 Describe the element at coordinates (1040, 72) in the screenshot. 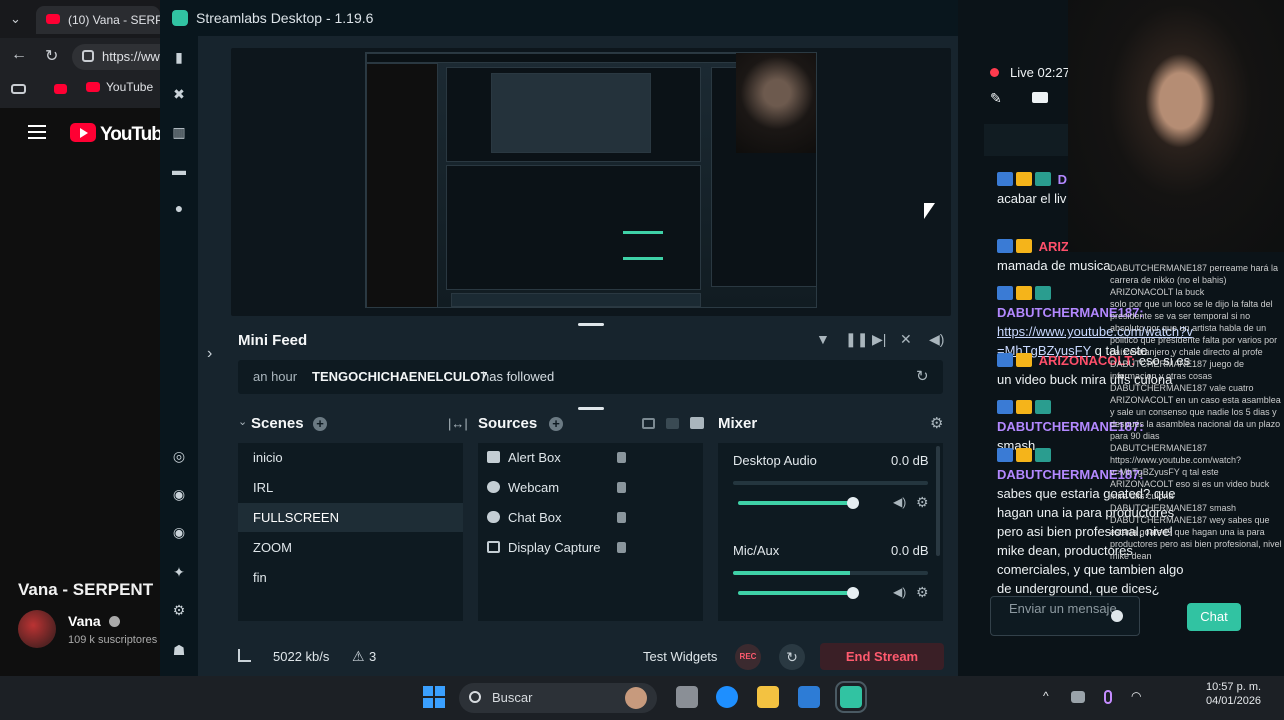

I see `live-timer: Live 02:27` at that location.